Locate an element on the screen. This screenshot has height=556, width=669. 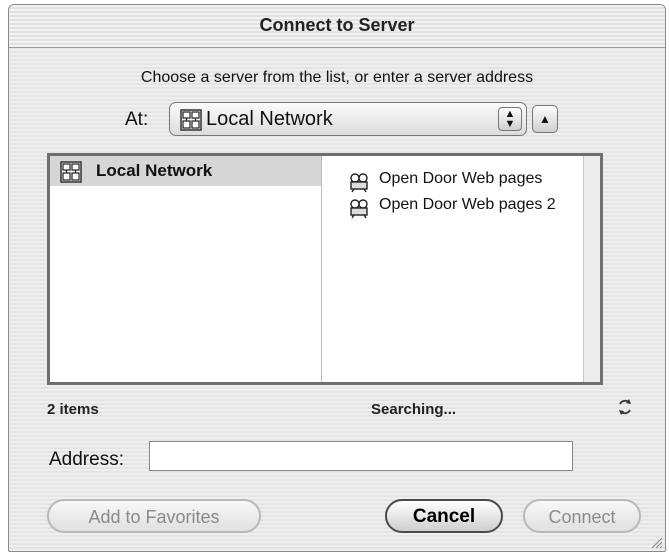
resize-grip-icon is located at coordinates (656, 542).